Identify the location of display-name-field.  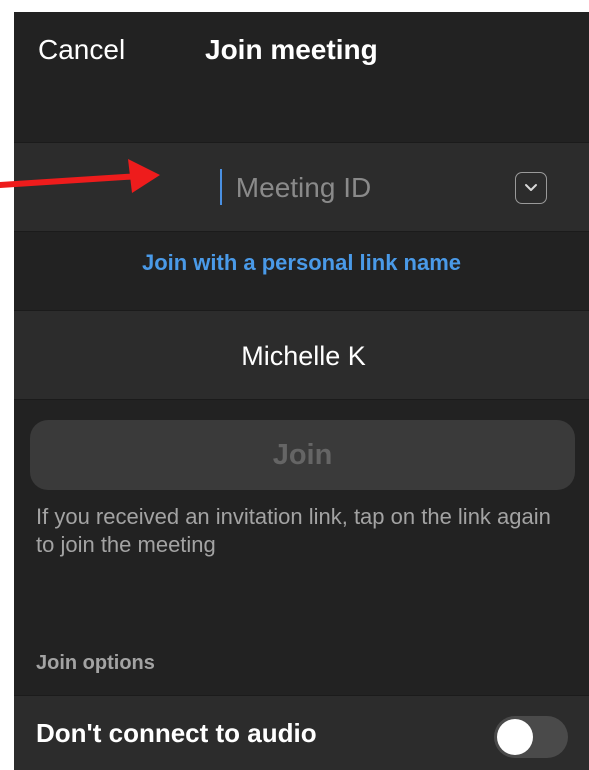
(301, 356).